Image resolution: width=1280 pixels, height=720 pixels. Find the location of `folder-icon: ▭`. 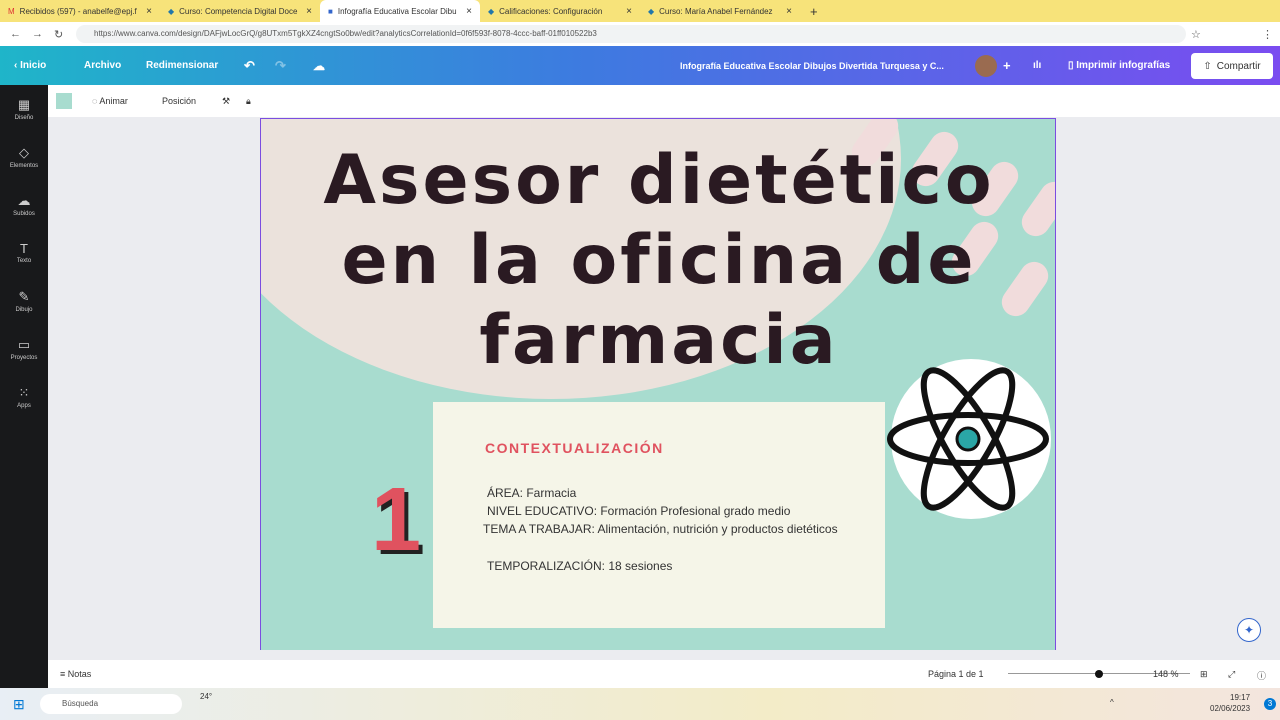

folder-icon: ▭ is located at coordinates (24, 344).